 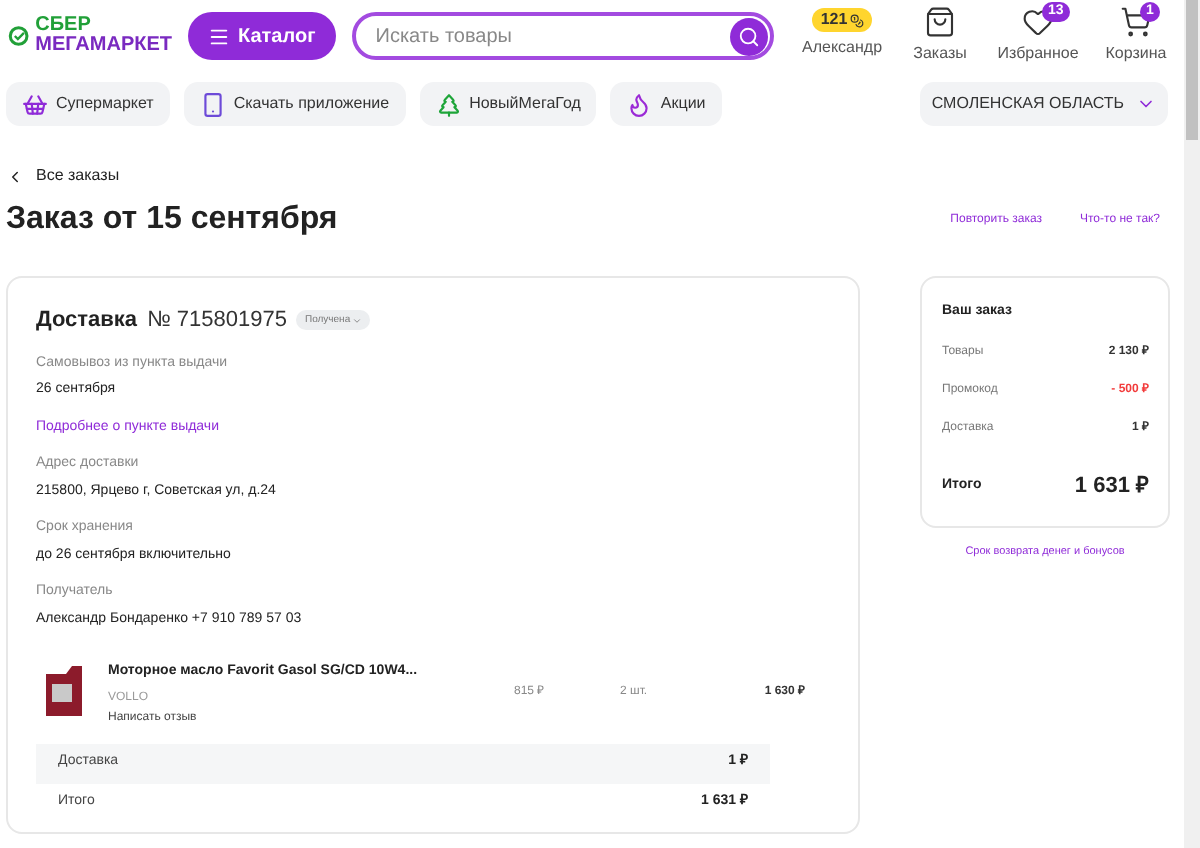 What do you see at coordinates (357, 320) in the screenshot?
I see `chevron-down-icon` at bounding box center [357, 320].